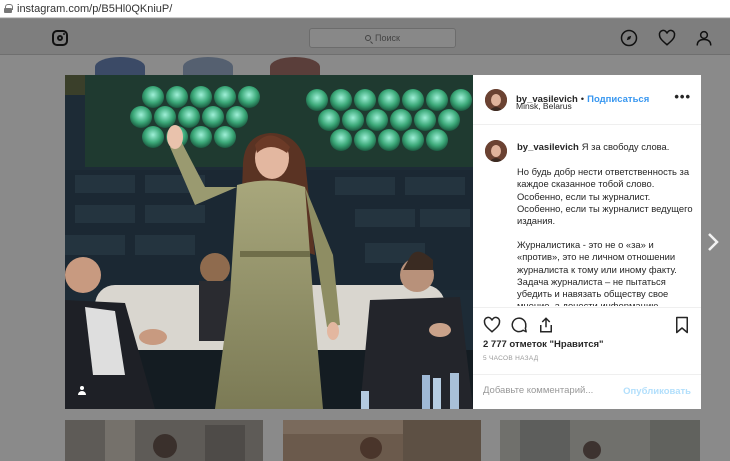  Describe the element at coordinates (387, 38) in the screenshot. I see `search-placeholder: Поиск` at that location.